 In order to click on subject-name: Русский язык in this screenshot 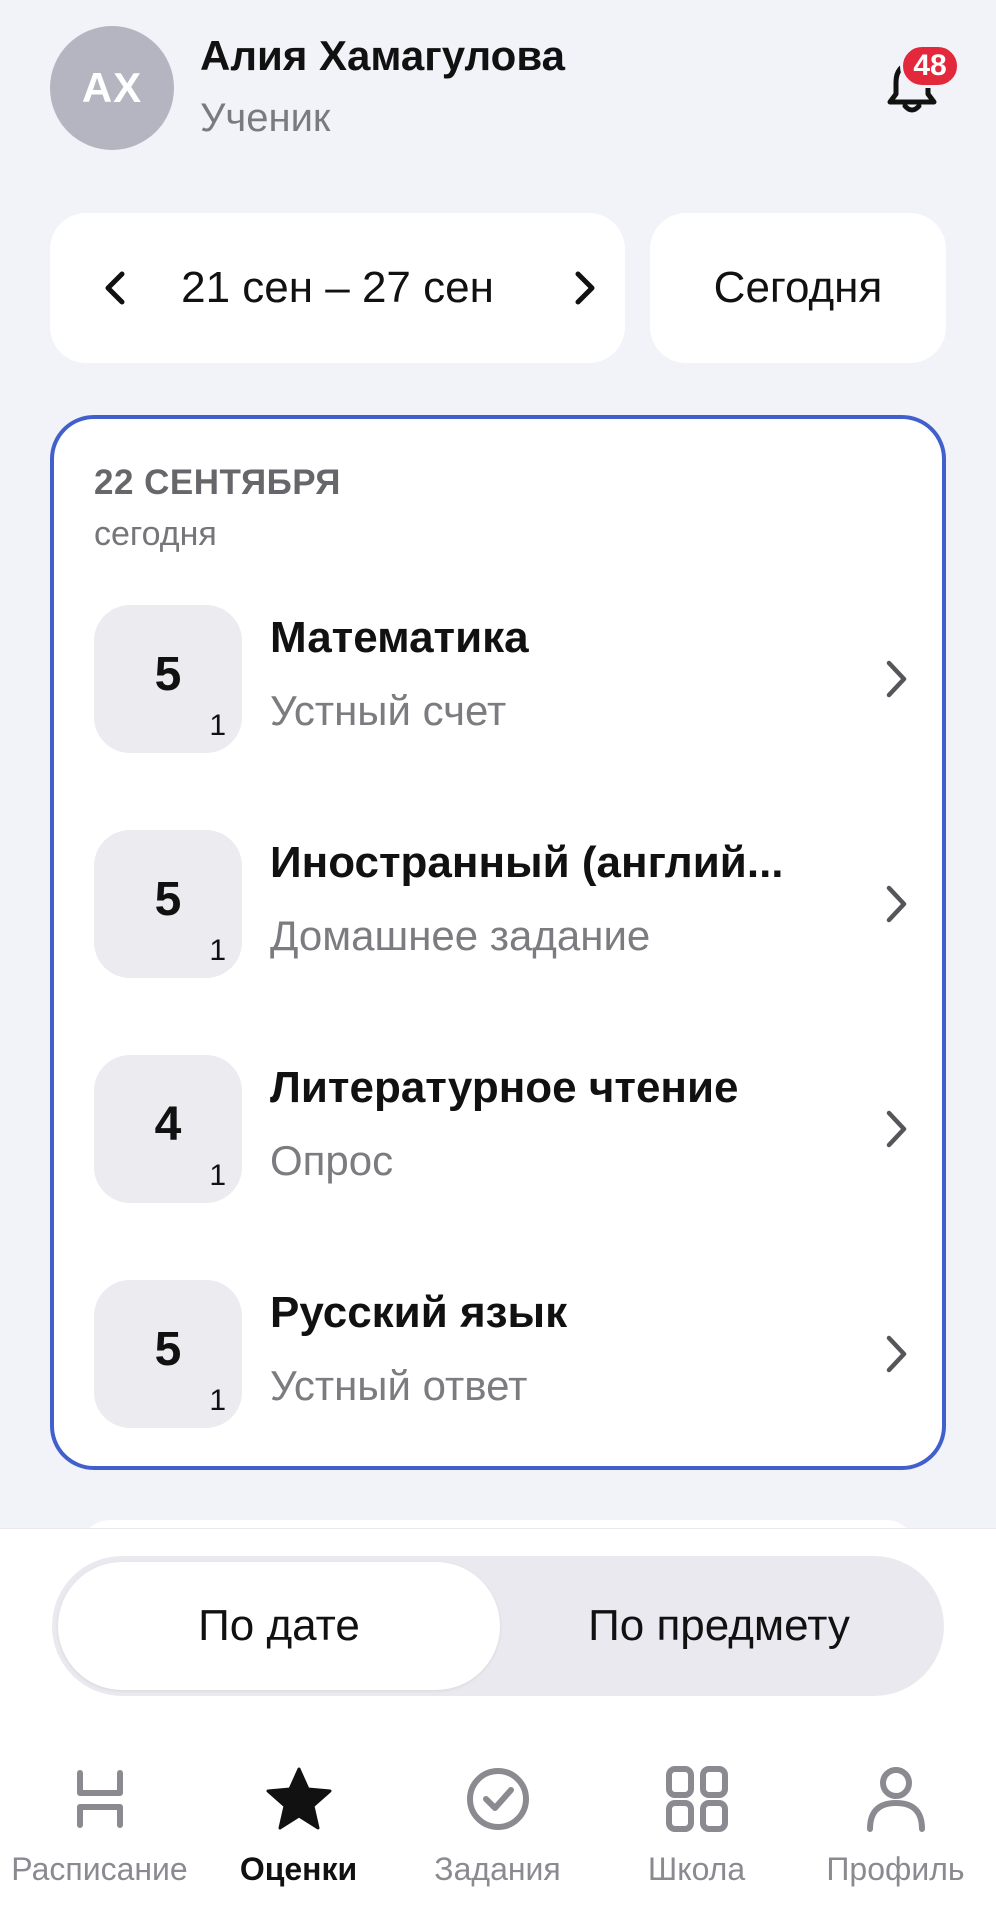, I will do `click(419, 1312)`.